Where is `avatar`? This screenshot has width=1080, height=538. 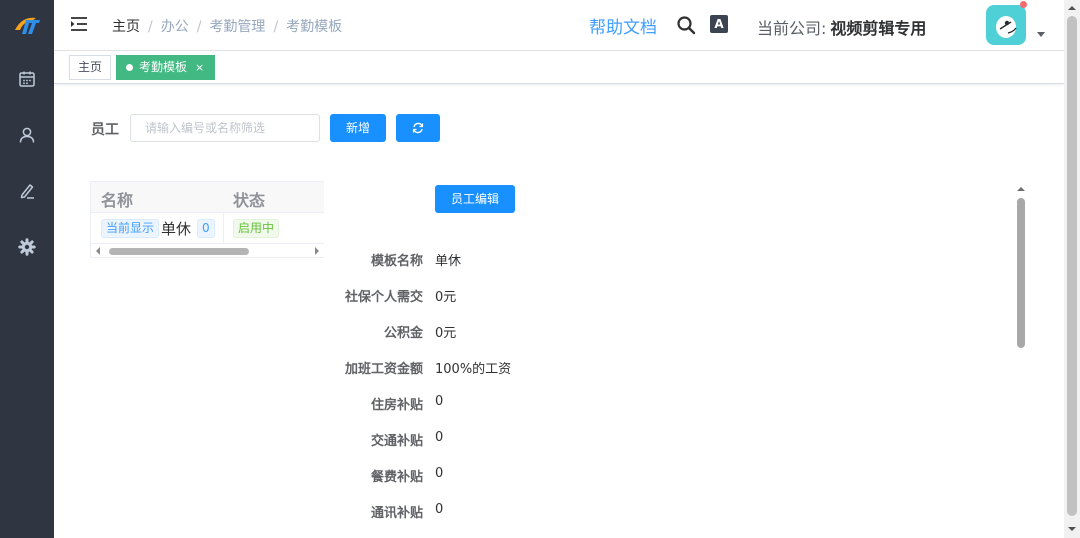
avatar is located at coordinates (1006, 25).